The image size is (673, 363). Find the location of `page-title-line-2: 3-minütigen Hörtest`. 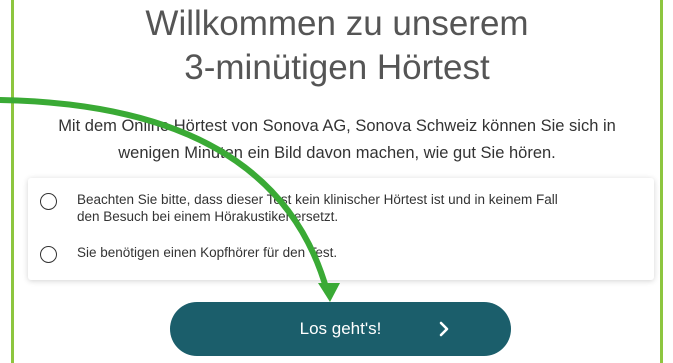

page-title-line-2: 3-minütigen Hörtest is located at coordinates (337, 67).